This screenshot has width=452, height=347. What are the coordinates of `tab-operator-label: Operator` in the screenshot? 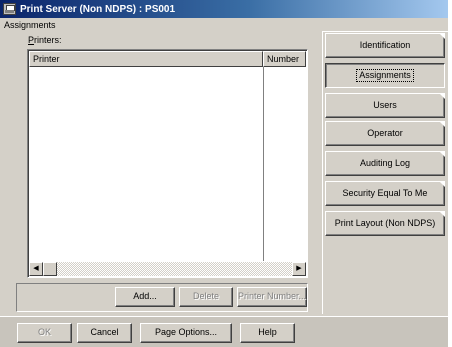 It's located at (385, 133).